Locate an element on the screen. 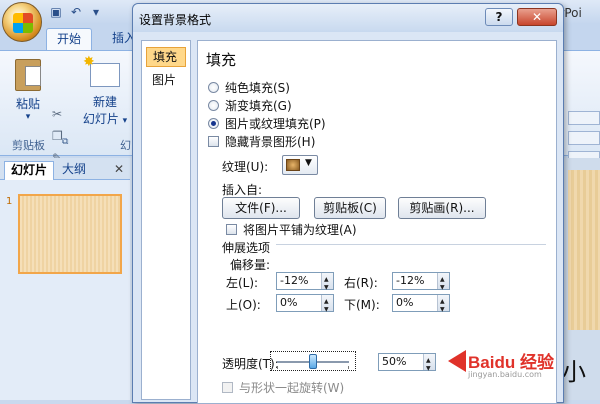  offset-right-label: 右(R): is located at coordinates (361, 283).